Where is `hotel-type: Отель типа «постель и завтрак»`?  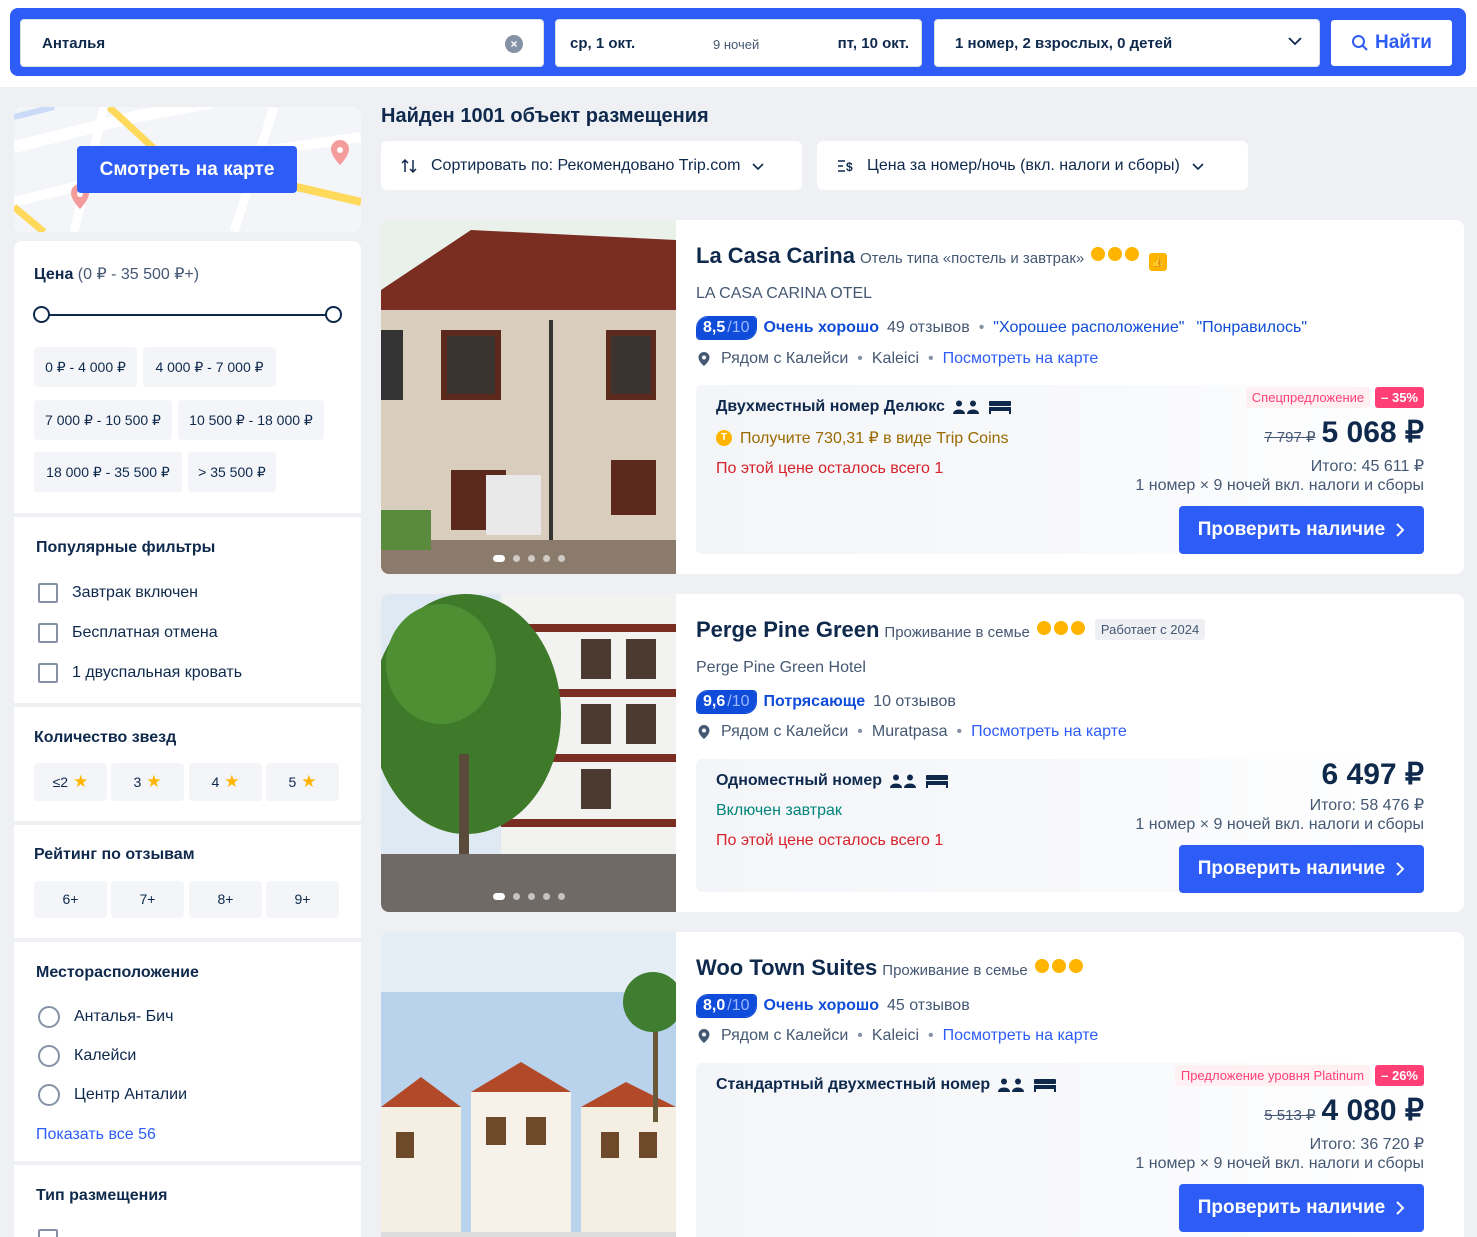
hotel-type: Отель типа «постель и завтрак» is located at coordinates (972, 258).